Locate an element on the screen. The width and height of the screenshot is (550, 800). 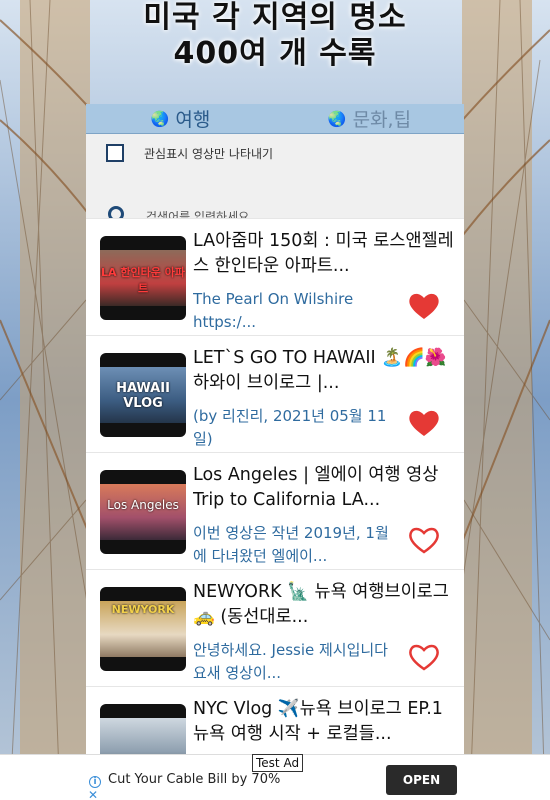
headline-line-2: 400여 개 수록 is located at coordinates (275, 53).